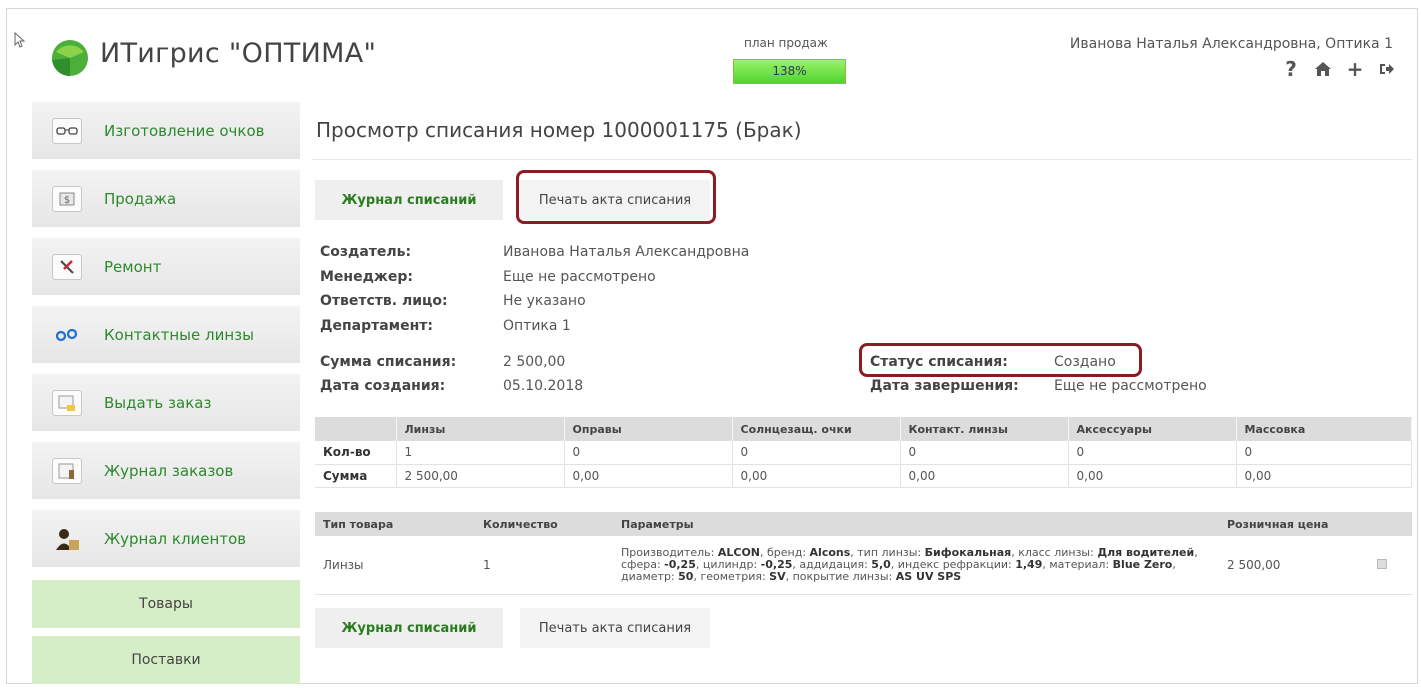  What do you see at coordinates (184, 130) in the screenshot?
I see `sidebar-item-label: Изготовление очков` at bounding box center [184, 130].